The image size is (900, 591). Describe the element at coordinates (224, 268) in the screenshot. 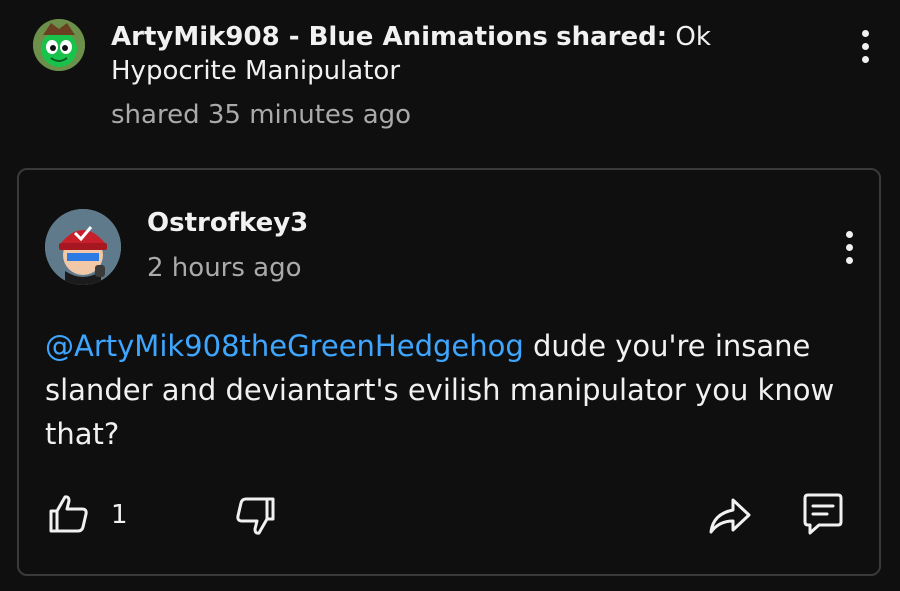

I see `comment-timestamp: 2 hours ago` at that location.